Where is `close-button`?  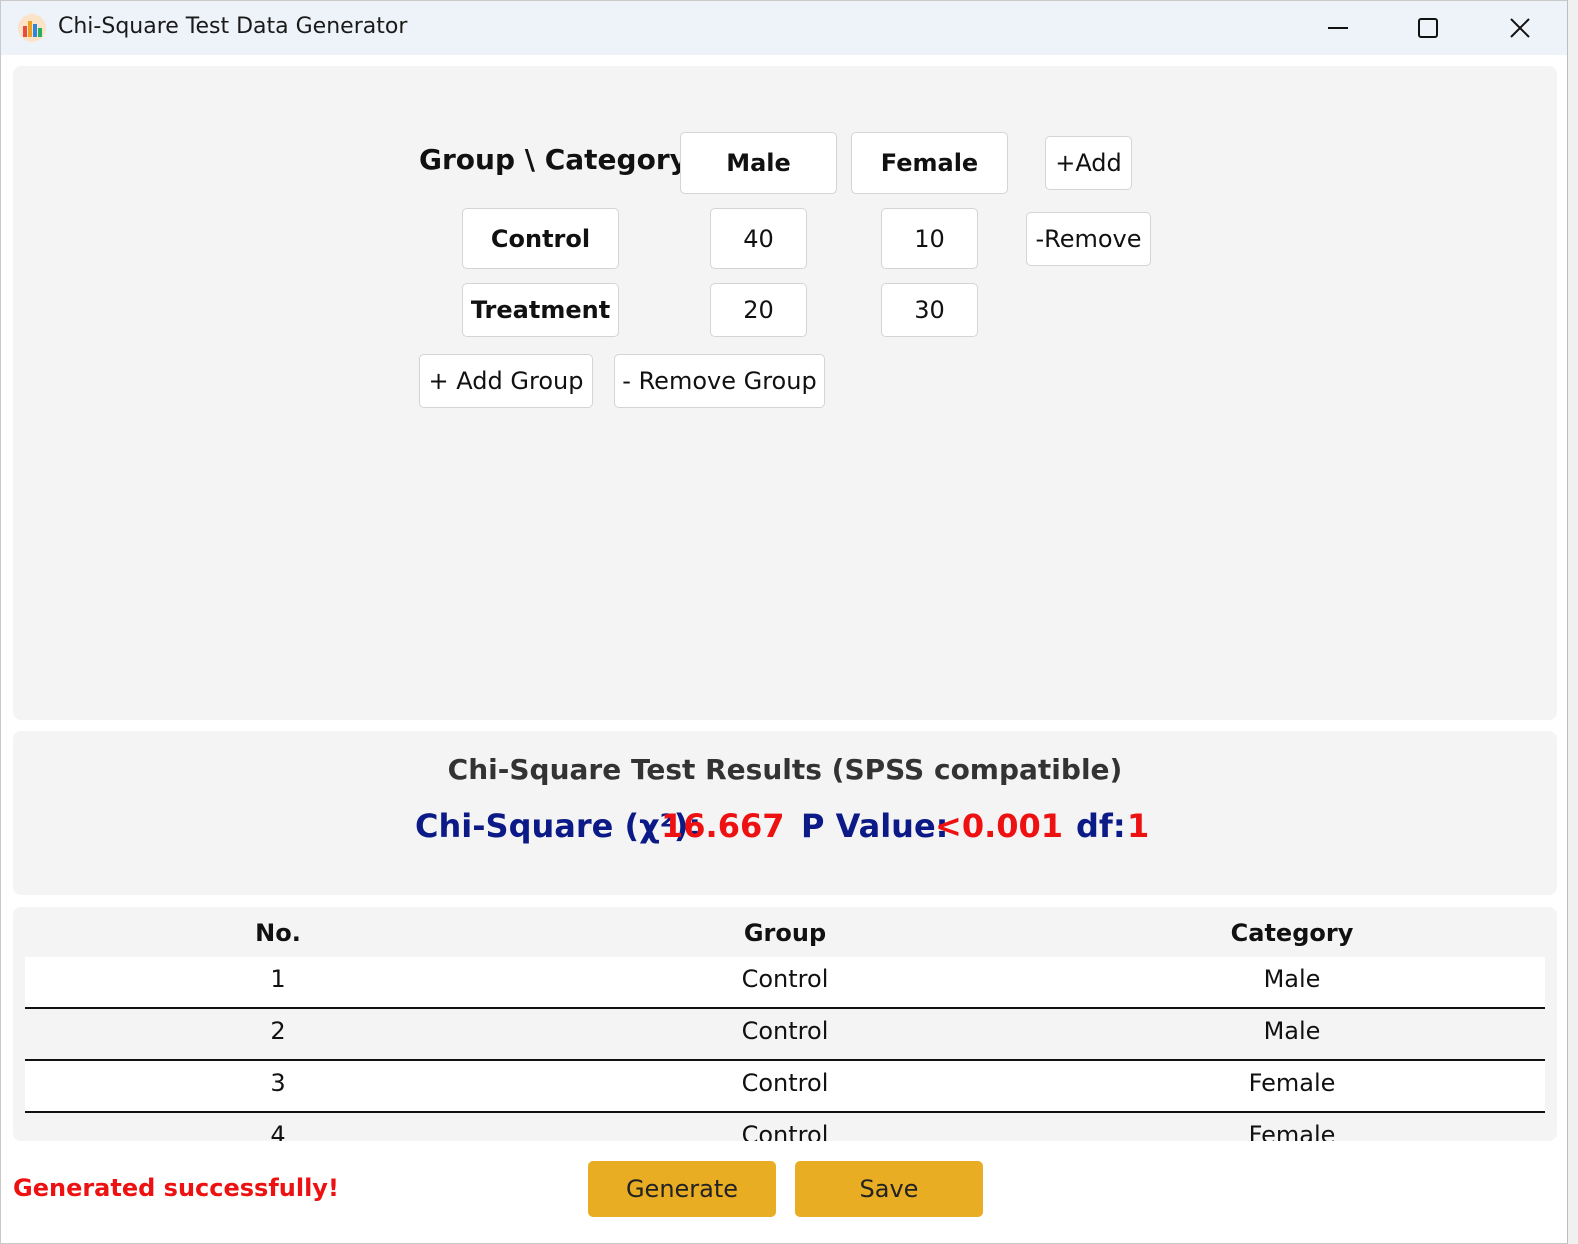
close-button is located at coordinates (1520, 28).